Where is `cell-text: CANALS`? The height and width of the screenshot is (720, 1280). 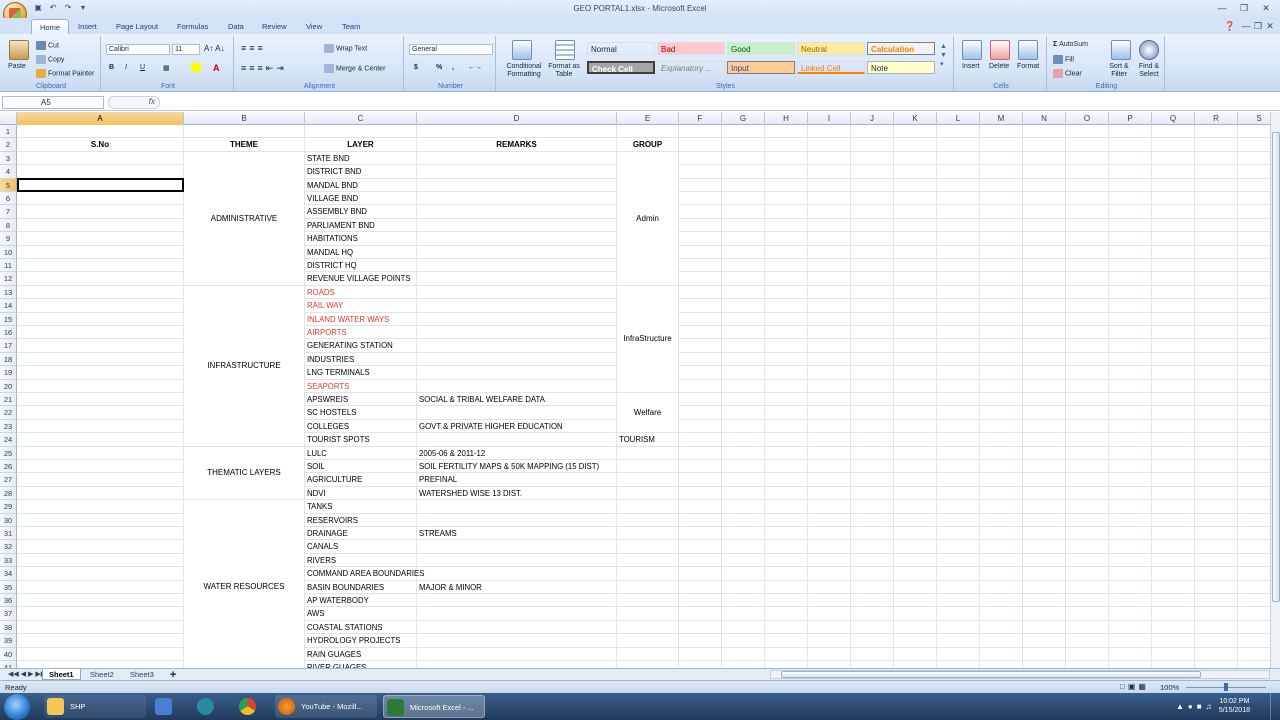 cell-text: CANALS is located at coordinates (322, 546).